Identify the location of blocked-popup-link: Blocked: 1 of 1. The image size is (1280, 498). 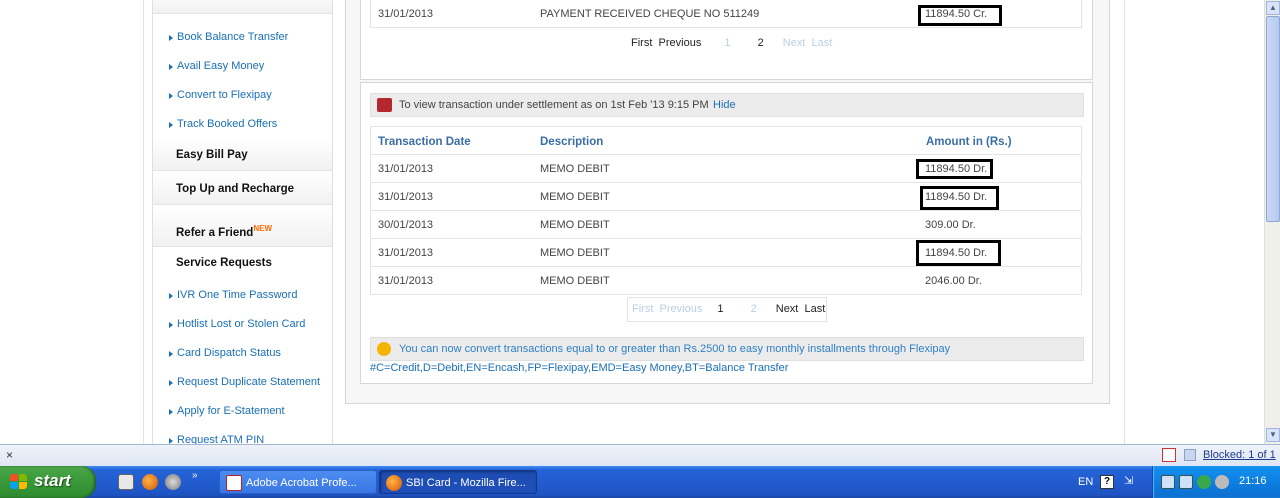
(1239, 455).